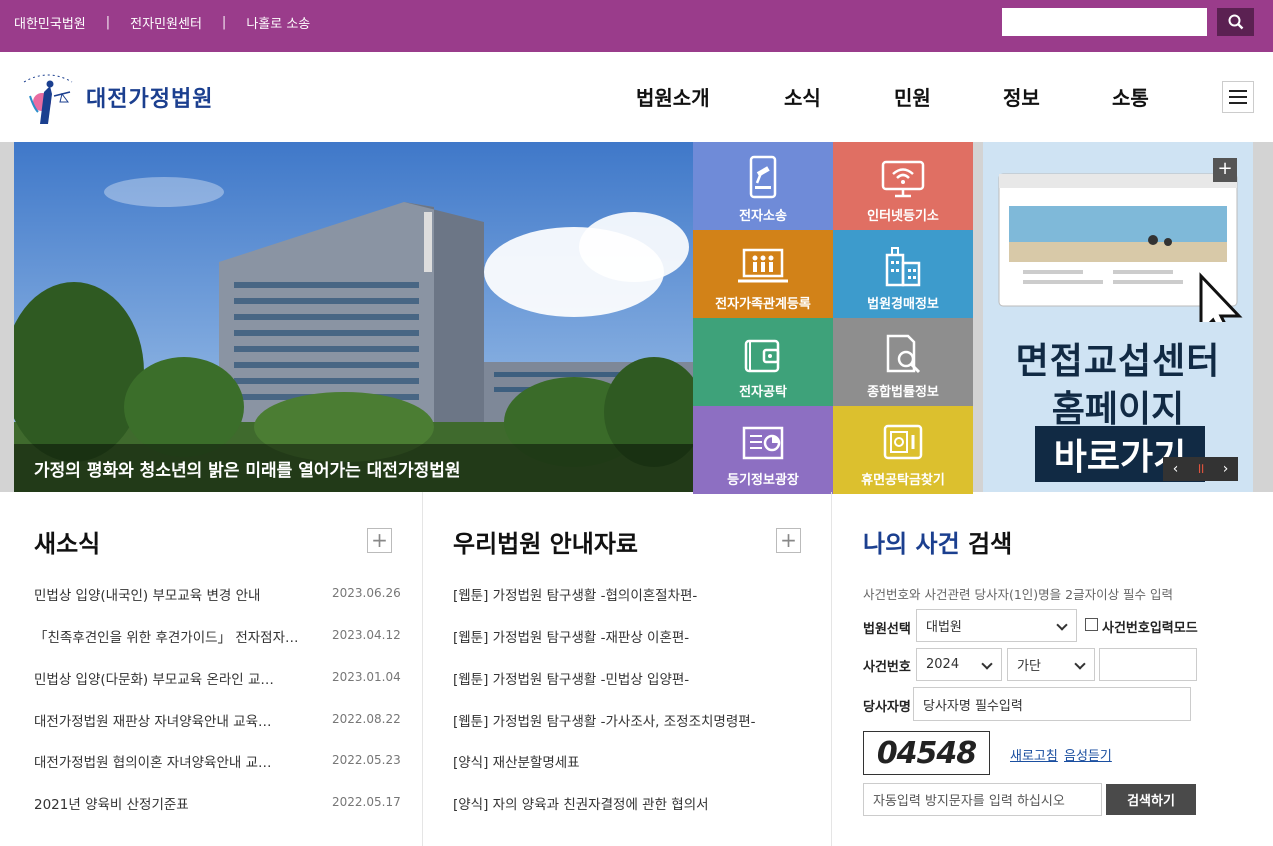 The image size is (1273, 846). What do you see at coordinates (763, 216) in the screenshot?
I see `tile-label: 전자소송` at bounding box center [763, 216].